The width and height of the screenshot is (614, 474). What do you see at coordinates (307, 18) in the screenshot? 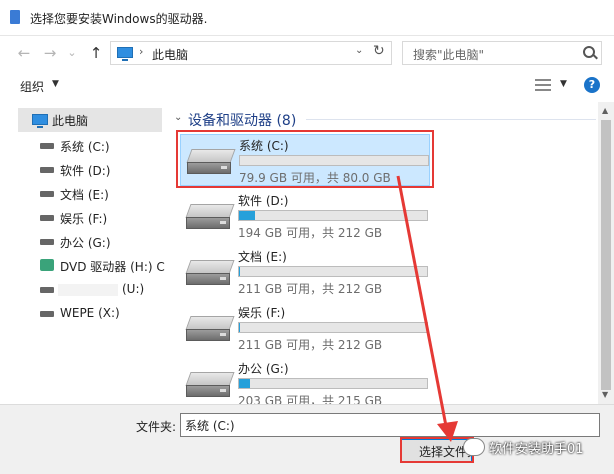
I see `title-bar: 选择您要安装Windows的驱动器.` at bounding box center [307, 18].